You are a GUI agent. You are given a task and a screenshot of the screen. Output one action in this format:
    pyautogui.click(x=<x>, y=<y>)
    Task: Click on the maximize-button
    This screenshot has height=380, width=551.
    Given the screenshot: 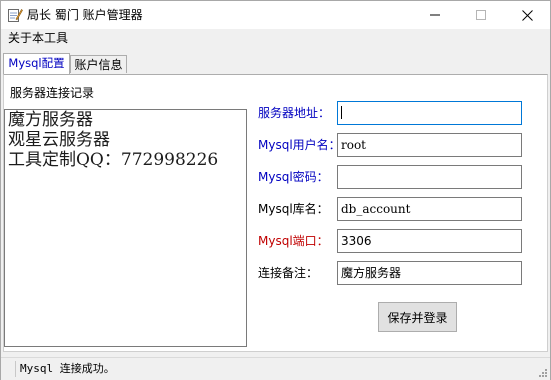 What is the action you would take?
    pyautogui.click(x=481, y=15)
    